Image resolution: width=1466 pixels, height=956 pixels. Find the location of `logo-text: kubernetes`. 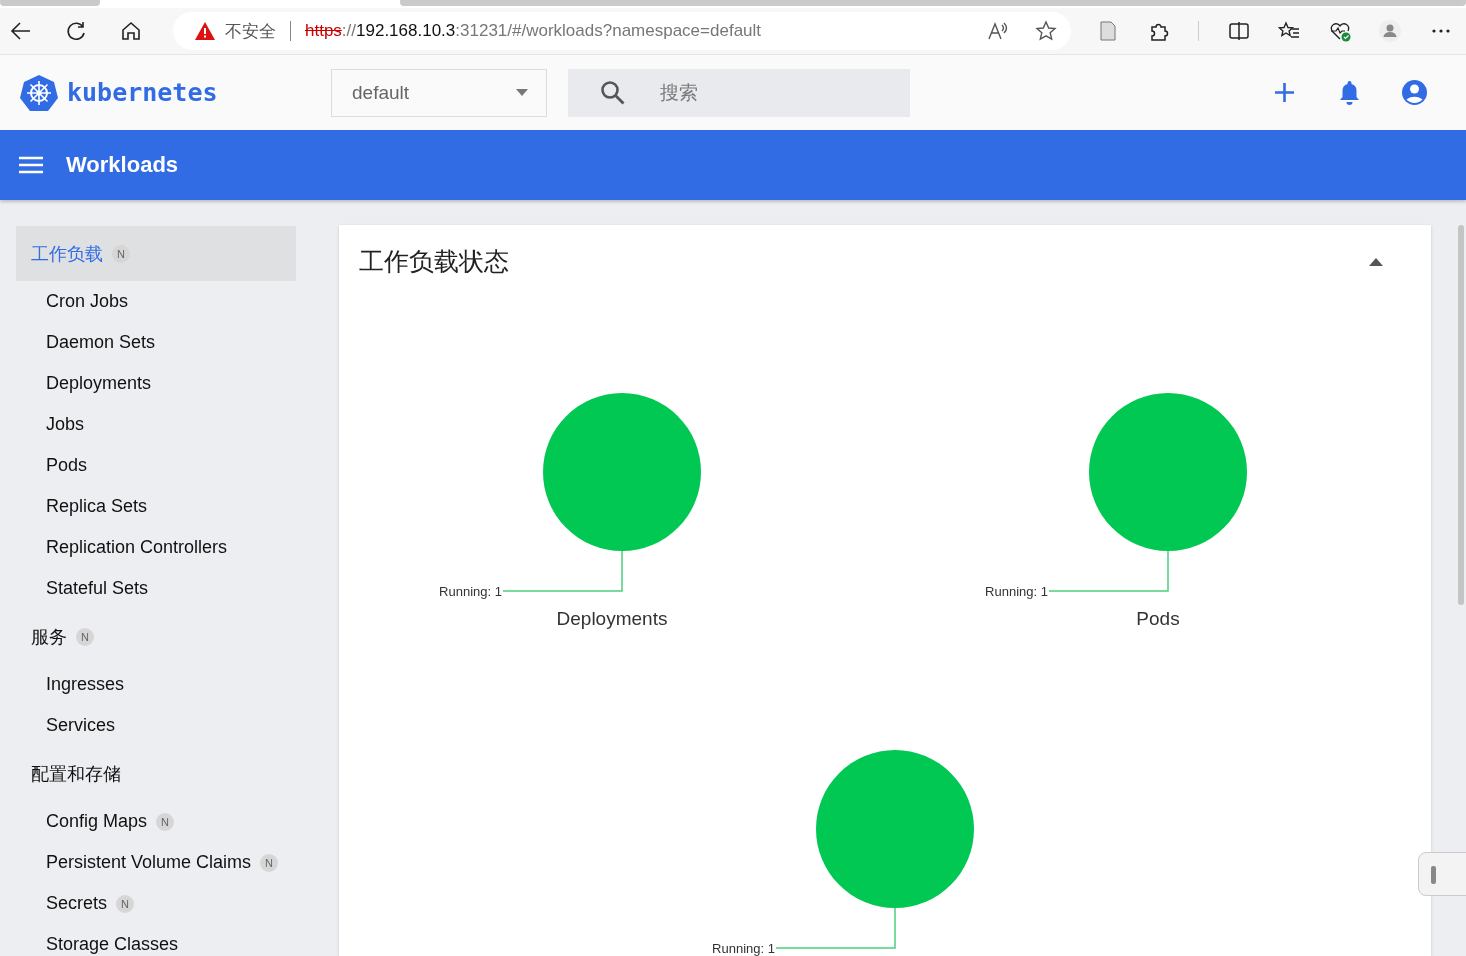

logo-text: kubernetes is located at coordinates (142, 92).